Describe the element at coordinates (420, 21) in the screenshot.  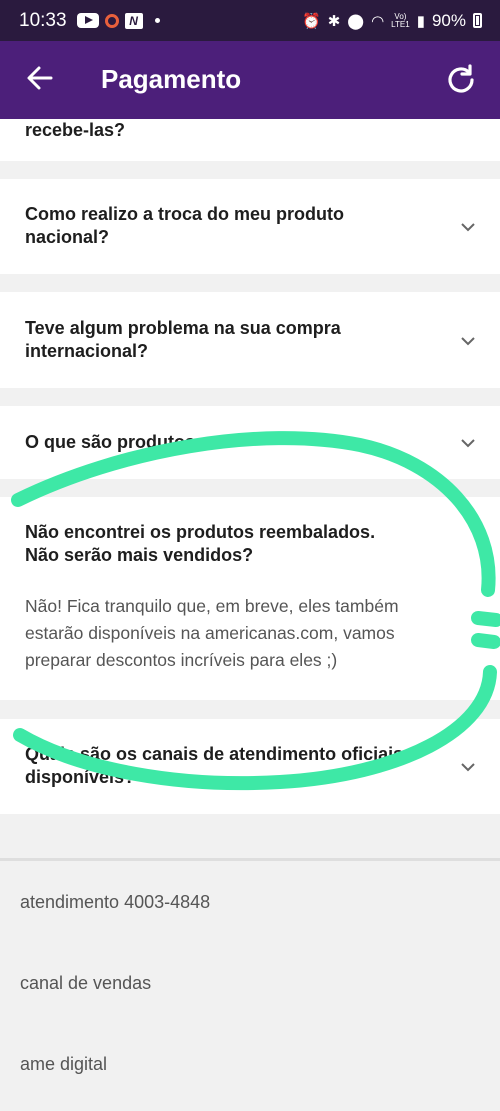
I see `signal-icon: ▮` at that location.